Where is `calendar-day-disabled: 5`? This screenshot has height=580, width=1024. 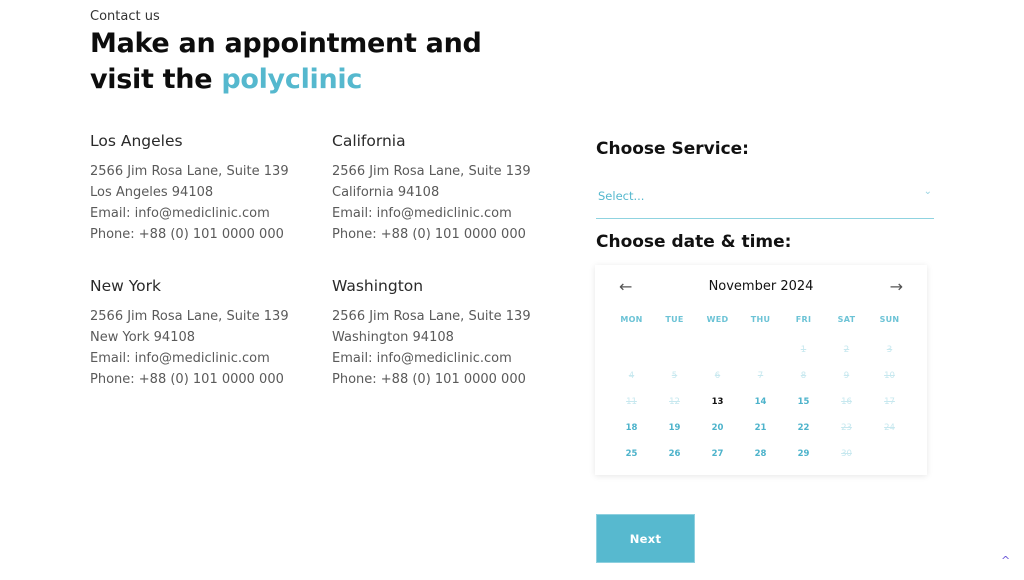 calendar-day-disabled: 5 is located at coordinates (674, 376).